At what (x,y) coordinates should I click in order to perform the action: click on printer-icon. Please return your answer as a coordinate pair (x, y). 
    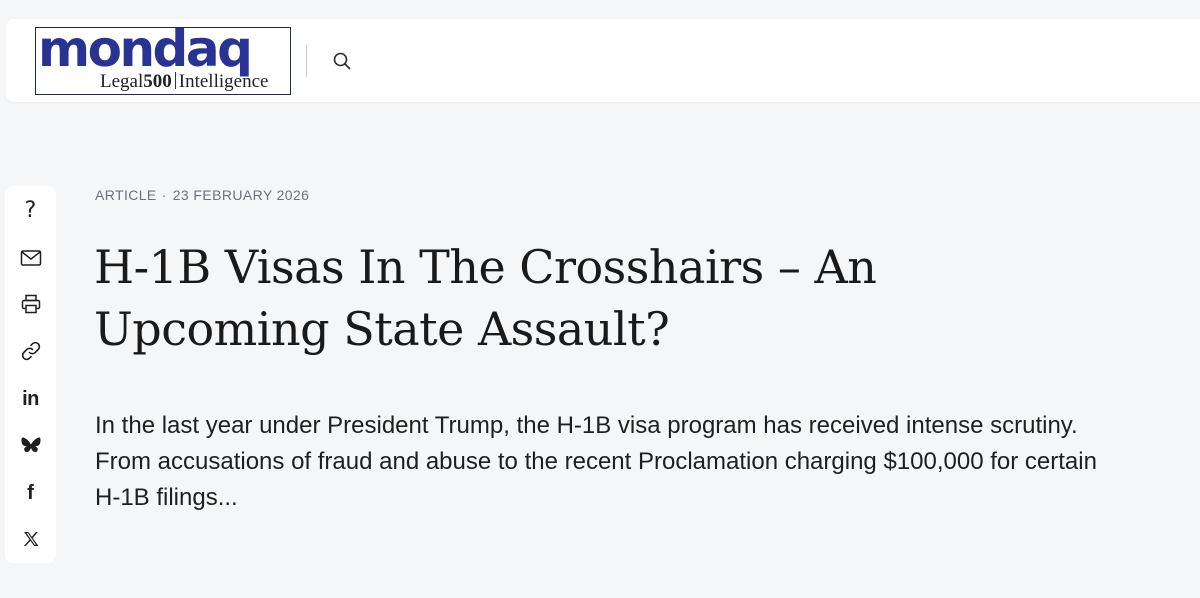
    Looking at the image, I should click on (30, 304).